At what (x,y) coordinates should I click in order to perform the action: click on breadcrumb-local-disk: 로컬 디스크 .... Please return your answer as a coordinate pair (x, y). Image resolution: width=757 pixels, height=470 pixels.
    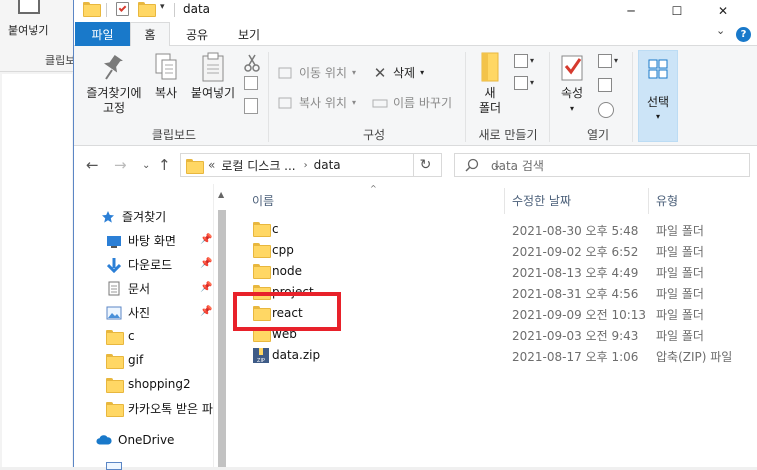
    Looking at the image, I should click on (258, 165).